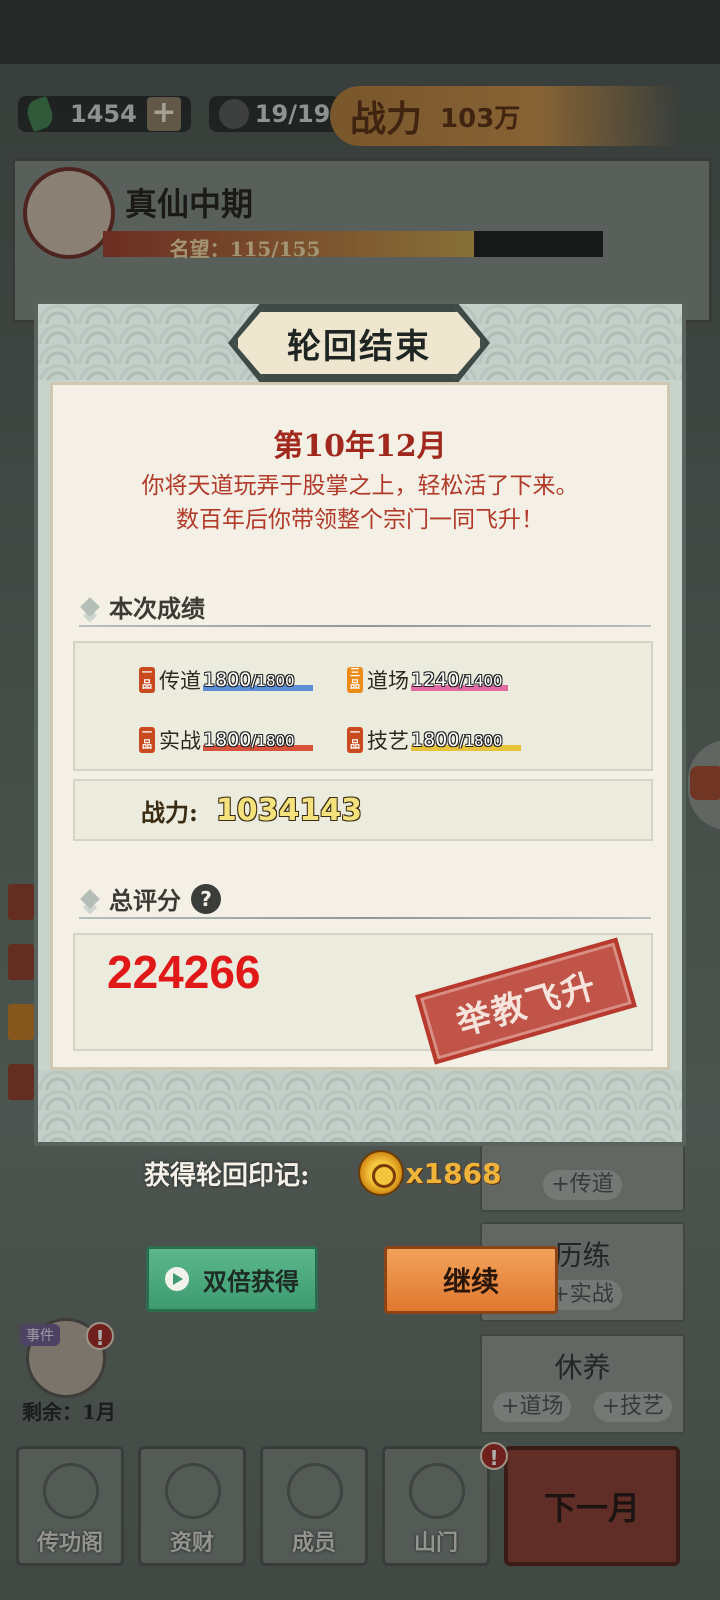 The height and width of the screenshot is (1600, 720). What do you see at coordinates (359, 346) in the screenshot?
I see `dialog-title: 轮回结束` at bounding box center [359, 346].